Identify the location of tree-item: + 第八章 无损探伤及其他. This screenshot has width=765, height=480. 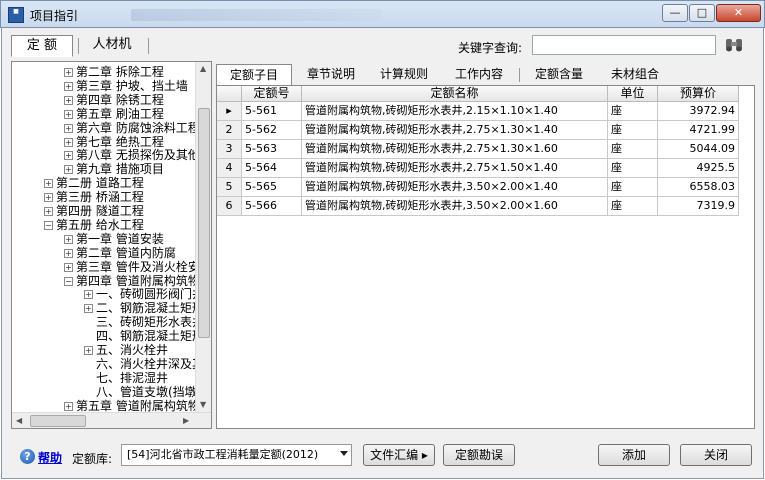
(129, 155).